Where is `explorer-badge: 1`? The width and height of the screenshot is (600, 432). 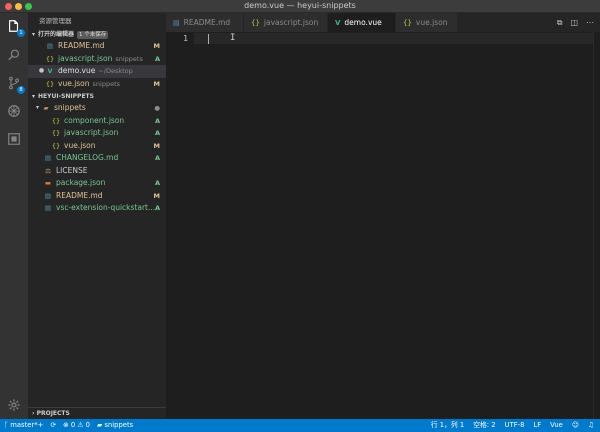 explorer-badge: 1 is located at coordinates (21, 33).